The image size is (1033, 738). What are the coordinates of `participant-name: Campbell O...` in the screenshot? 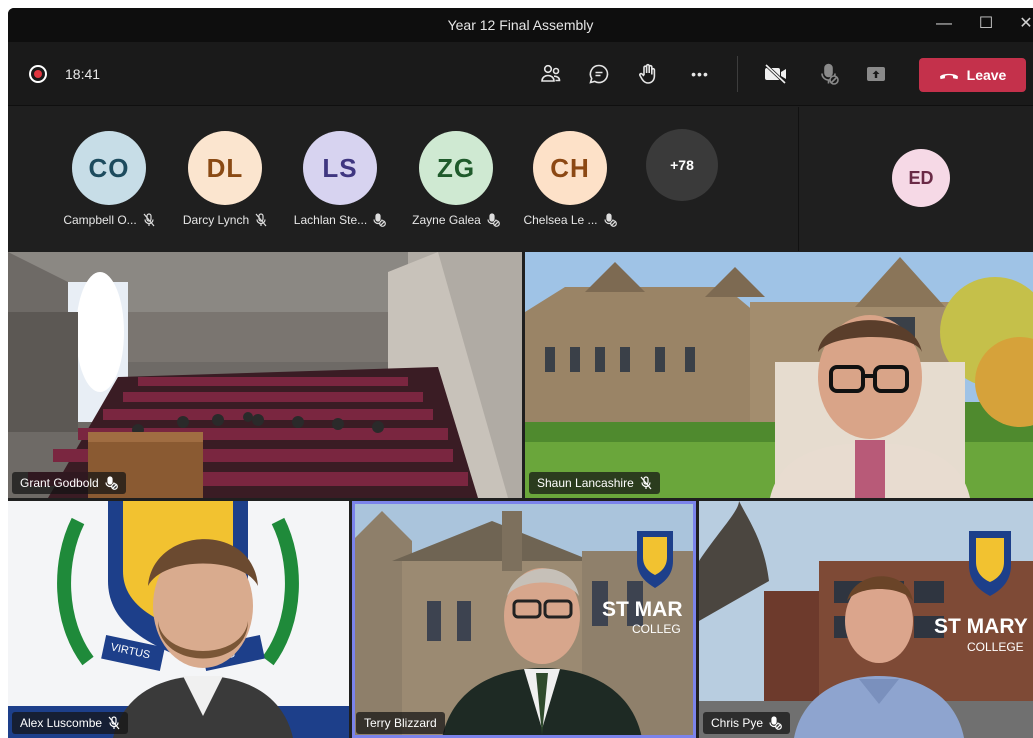 It's located at (100, 220).